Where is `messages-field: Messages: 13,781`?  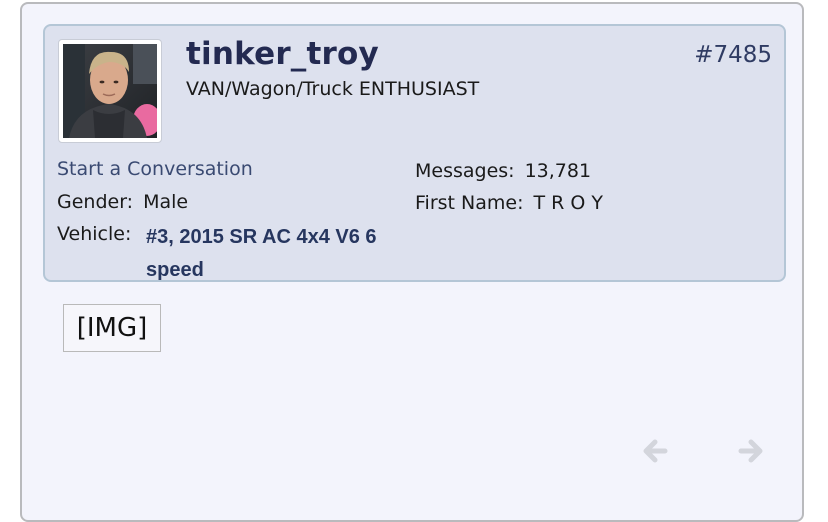 messages-field: Messages: 13,781 is located at coordinates (503, 171).